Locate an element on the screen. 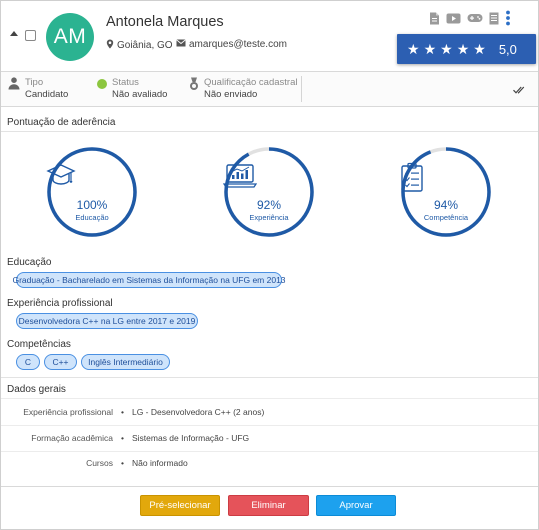 The height and width of the screenshot is (530, 539). gauge-percent: 100% is located at coordinates (92, 205).